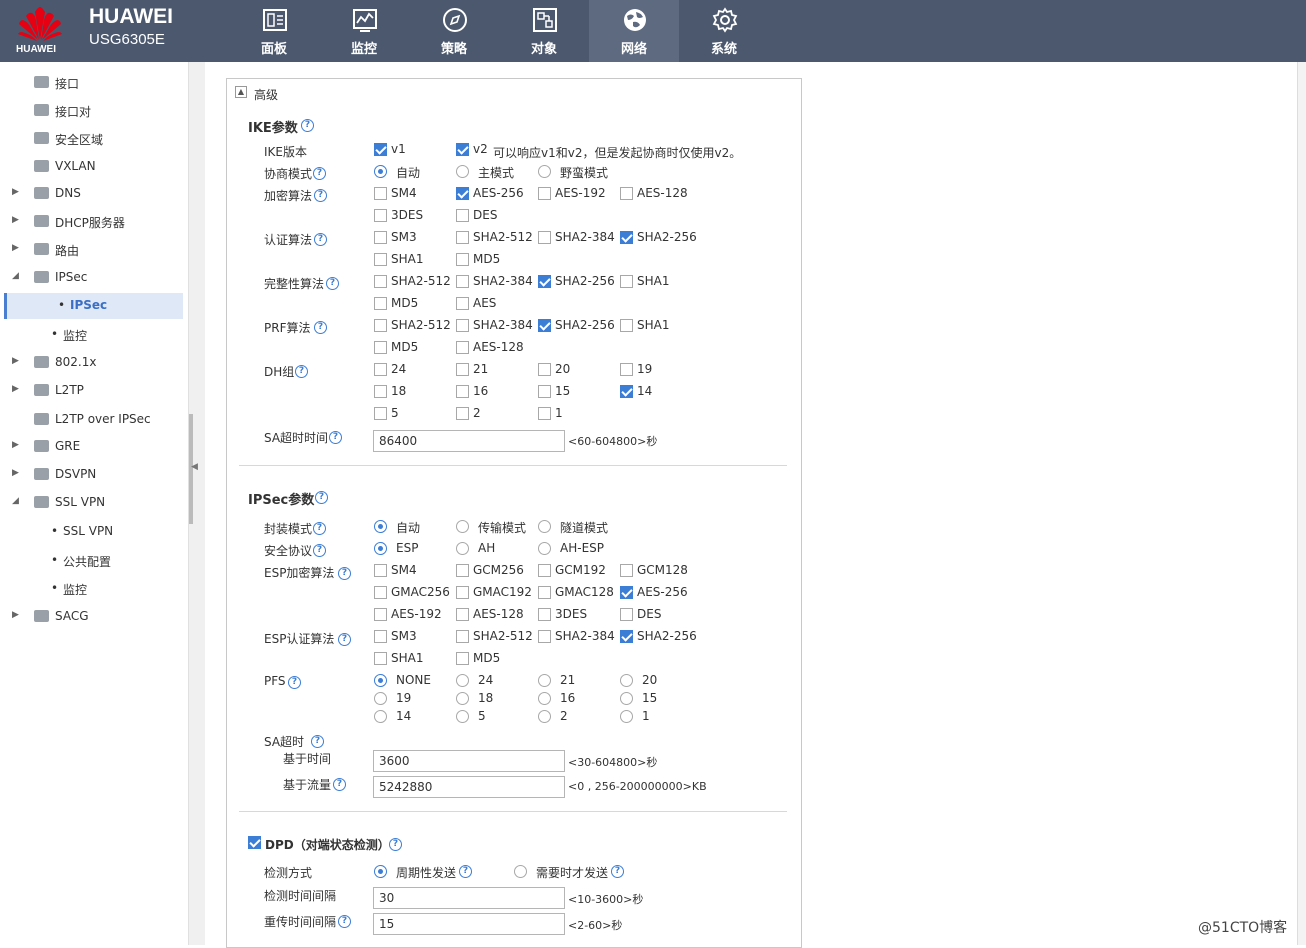 The width and height of the screenshot is (1306, 948). Describe the element at coordinates (94, 250) in the screenshot. I see `sidebar-item: ▶ 路由` at that location.